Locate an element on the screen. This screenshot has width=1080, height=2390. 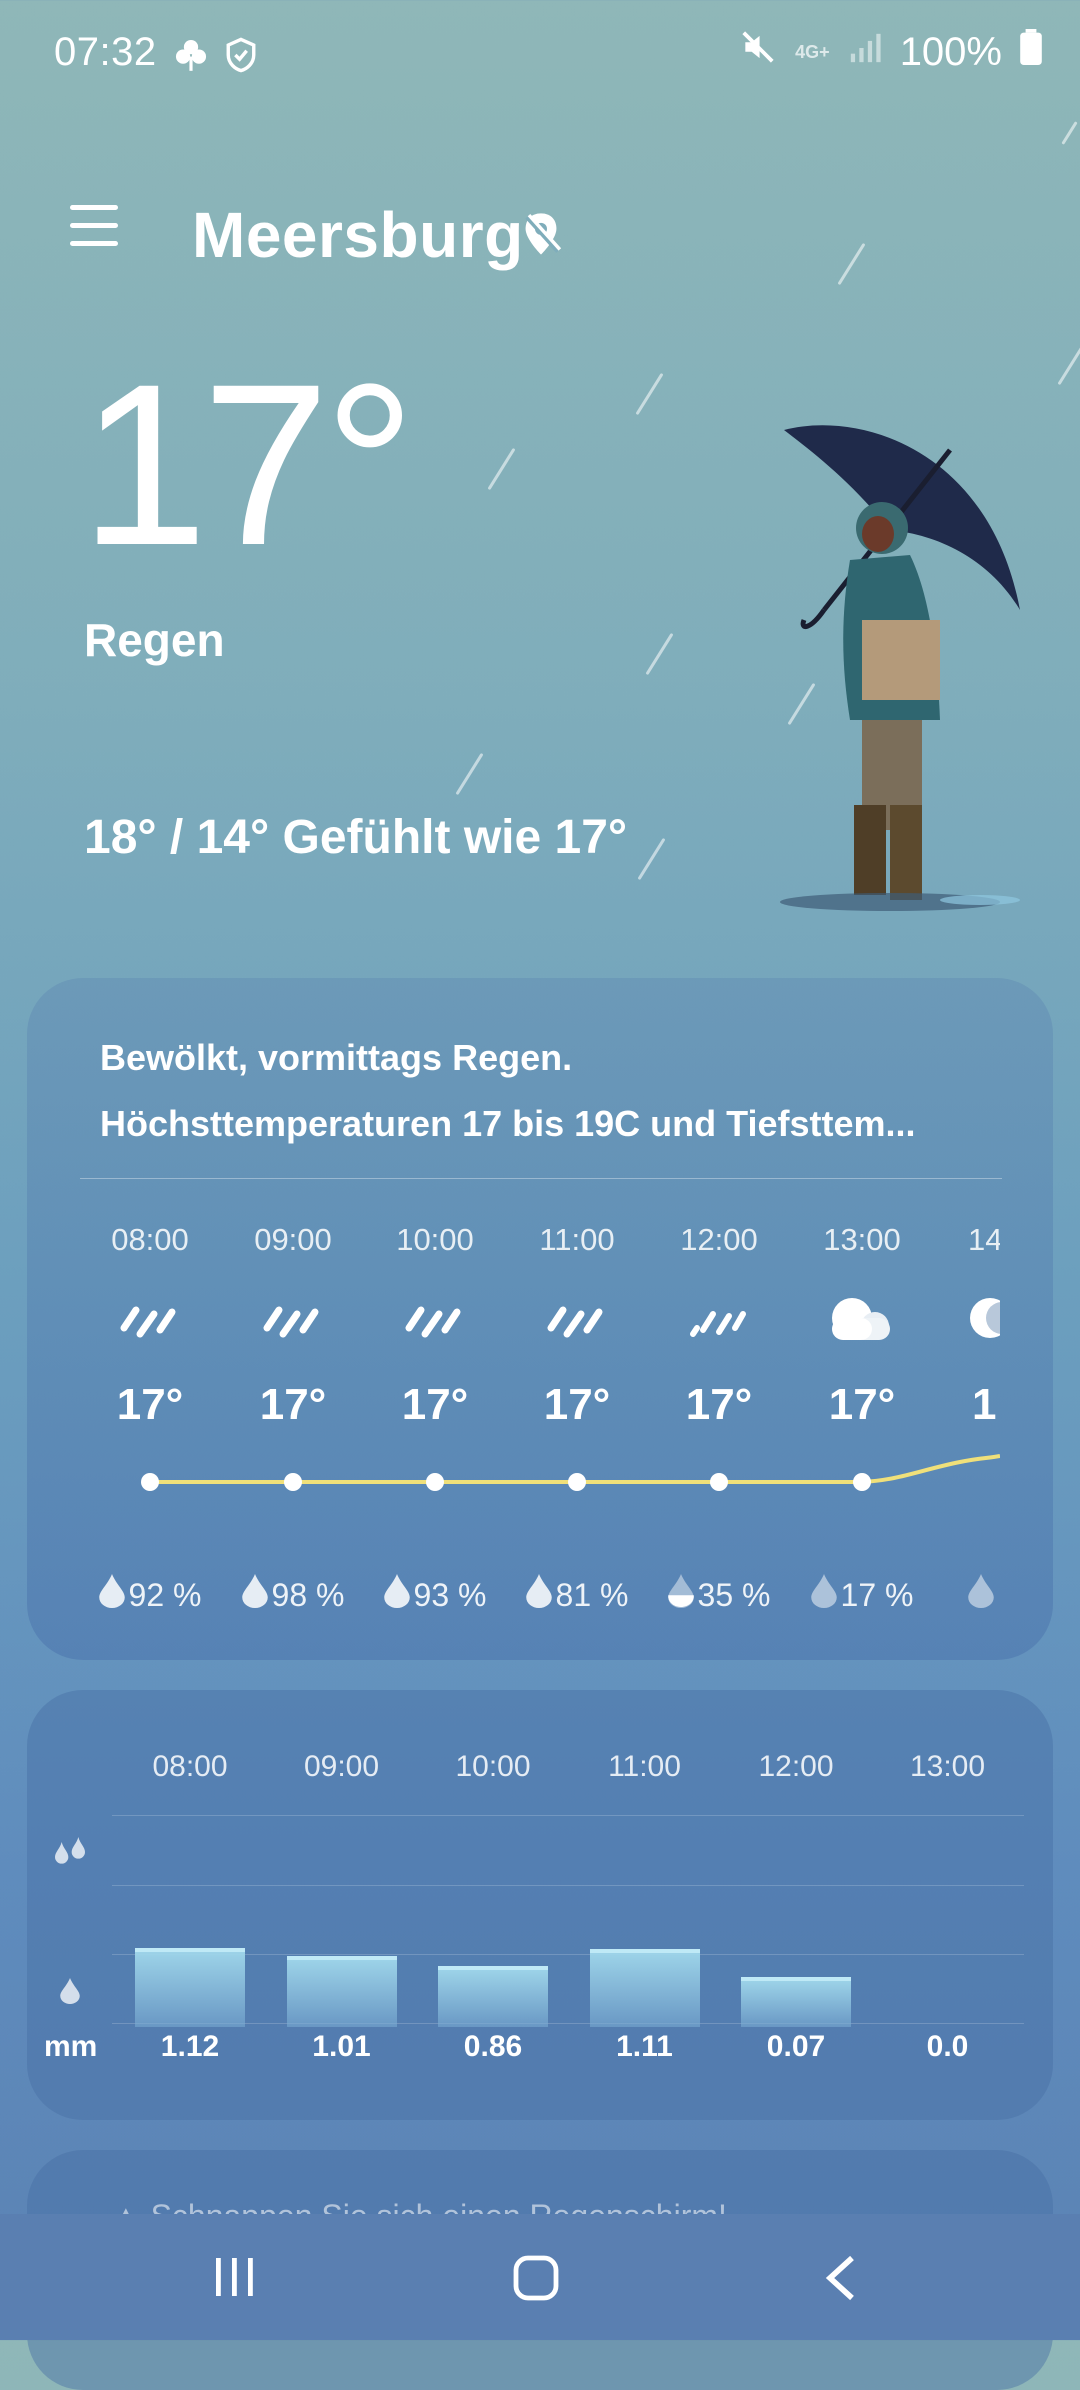
hour-time: 08:00 is located at coordinates (150, 1239).